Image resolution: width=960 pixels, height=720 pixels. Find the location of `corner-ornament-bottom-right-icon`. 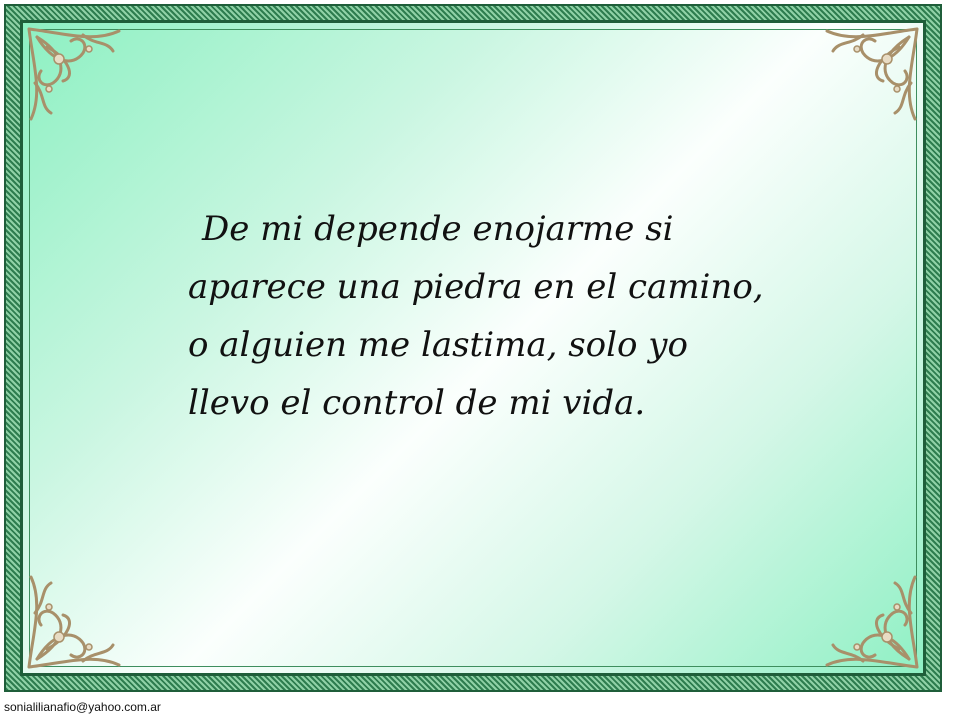

corner-ornament-bottom-right-icon is located at coordinates (872, 622).